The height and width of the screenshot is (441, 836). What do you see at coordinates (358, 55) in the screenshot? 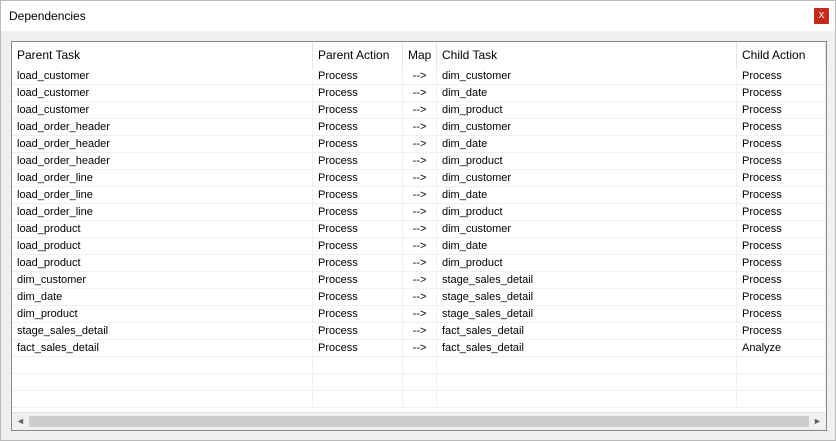
I see `column-header-parent-action: Parent Action` at bounding box center [358, 55].